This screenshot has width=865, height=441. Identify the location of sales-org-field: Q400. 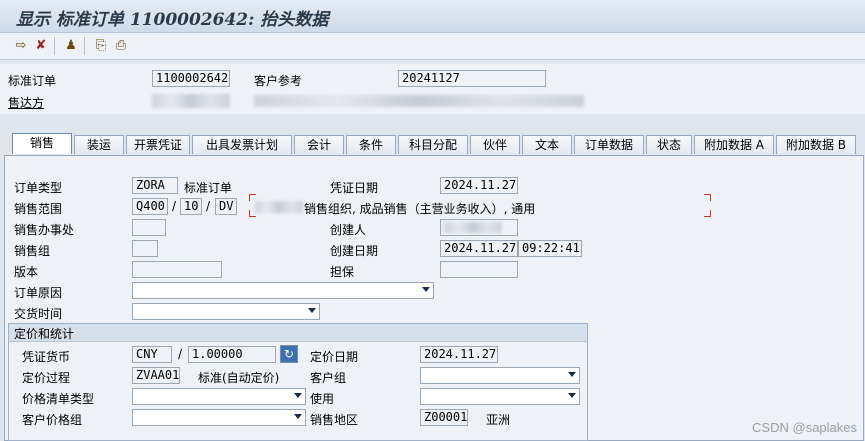
(150, 206).